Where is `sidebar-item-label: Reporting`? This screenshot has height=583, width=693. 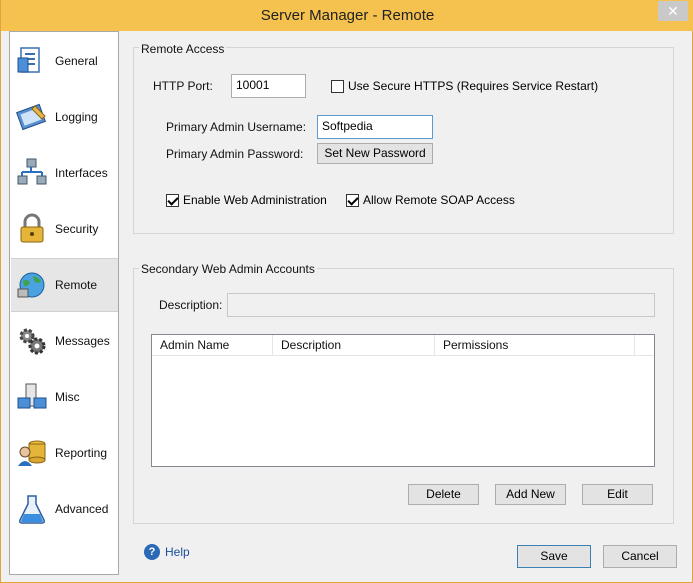 sidebar-item-label: Reporting is located at coordinates (81, 453).